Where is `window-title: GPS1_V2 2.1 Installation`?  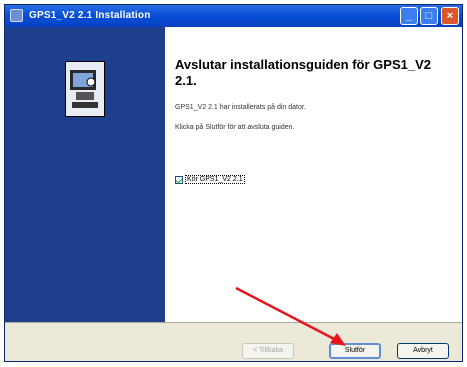
window-title: GPS1_V2 2.1 Installation is located at coordinates (90, 15).